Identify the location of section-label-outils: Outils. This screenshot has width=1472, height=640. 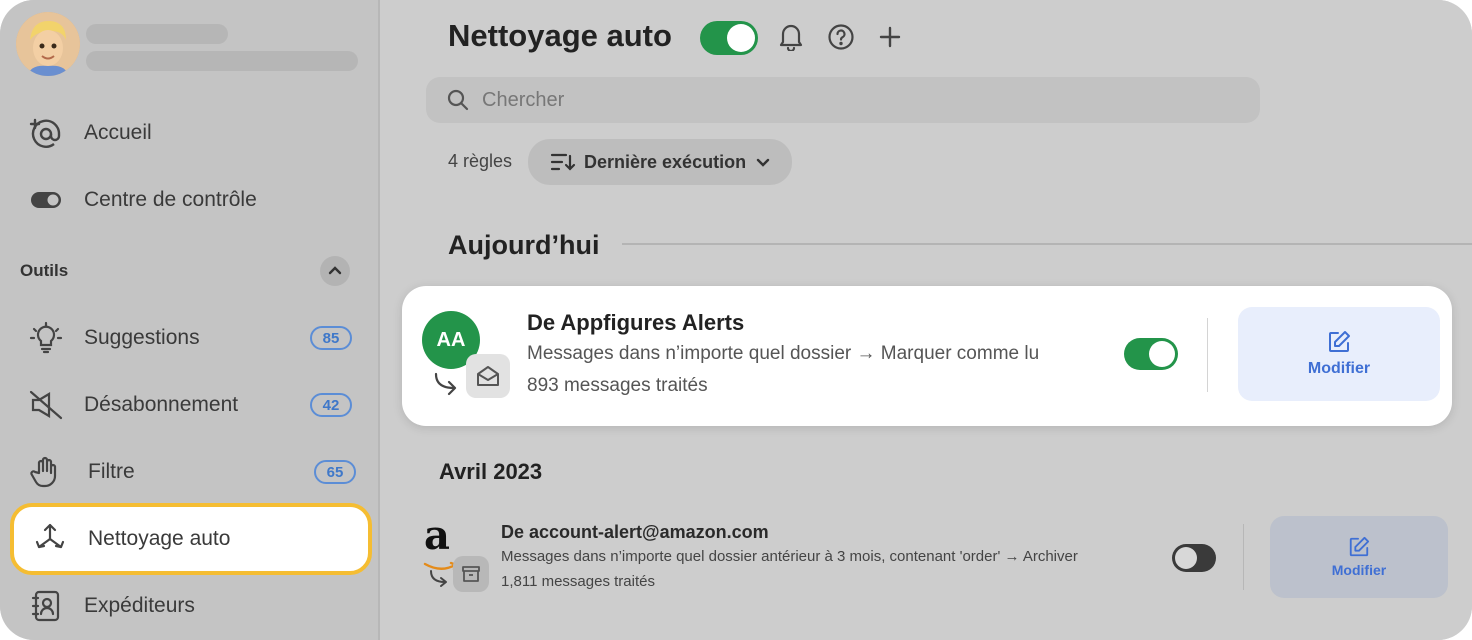
(44, 270).